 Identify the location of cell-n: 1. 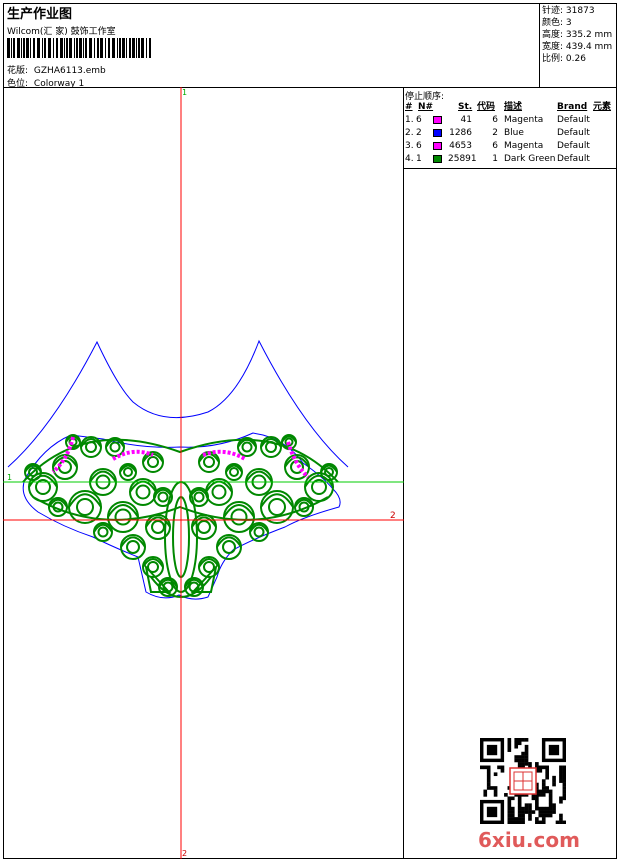
(419, 159).